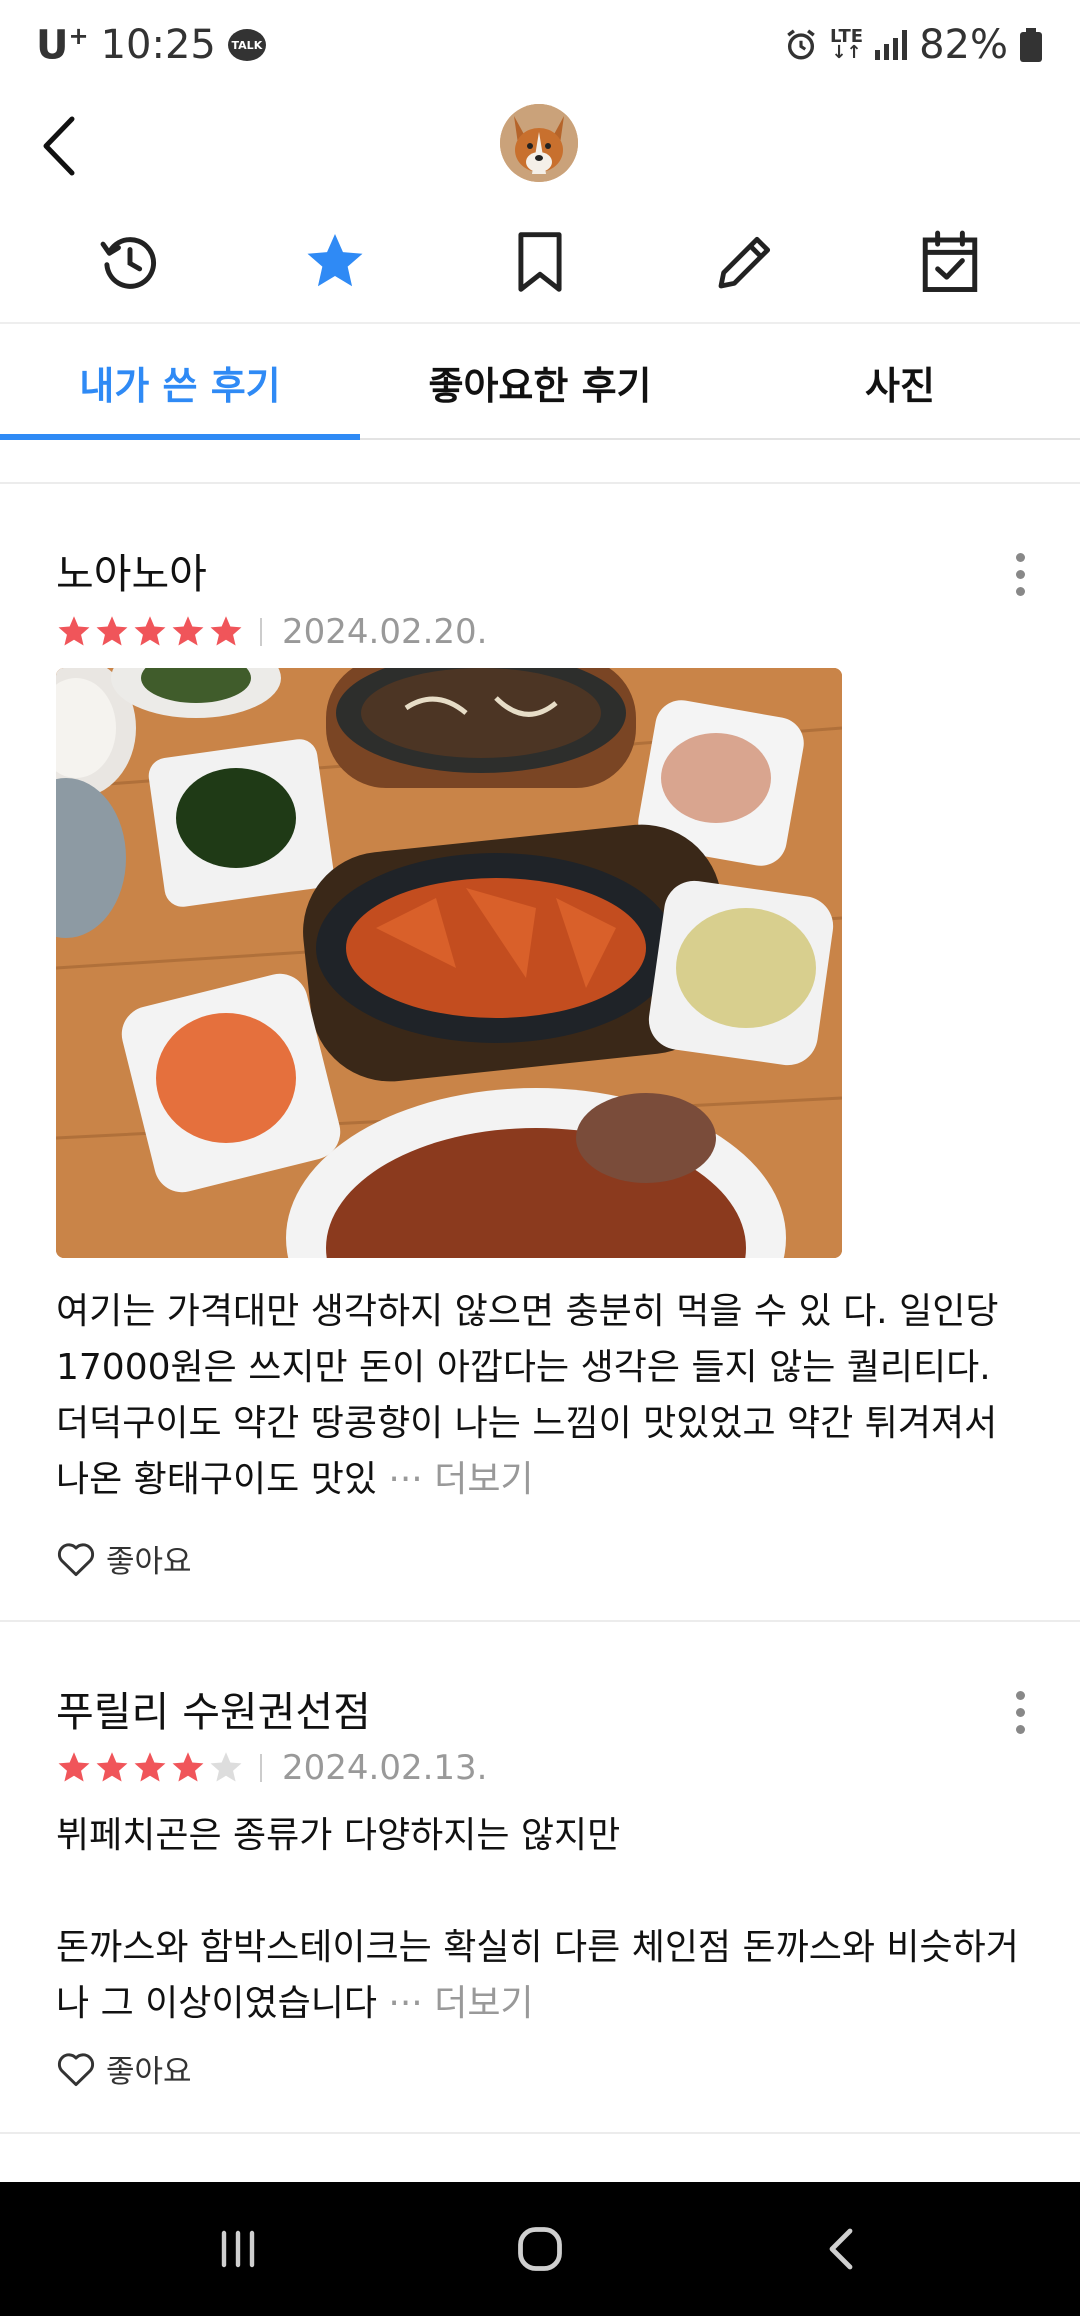 The height and width of the screenshot is (2316, 1080). What do you see at coordinates (62, 45) in the screenshot?
I see `carrier-label: U+` at bounding box center [62, 45].